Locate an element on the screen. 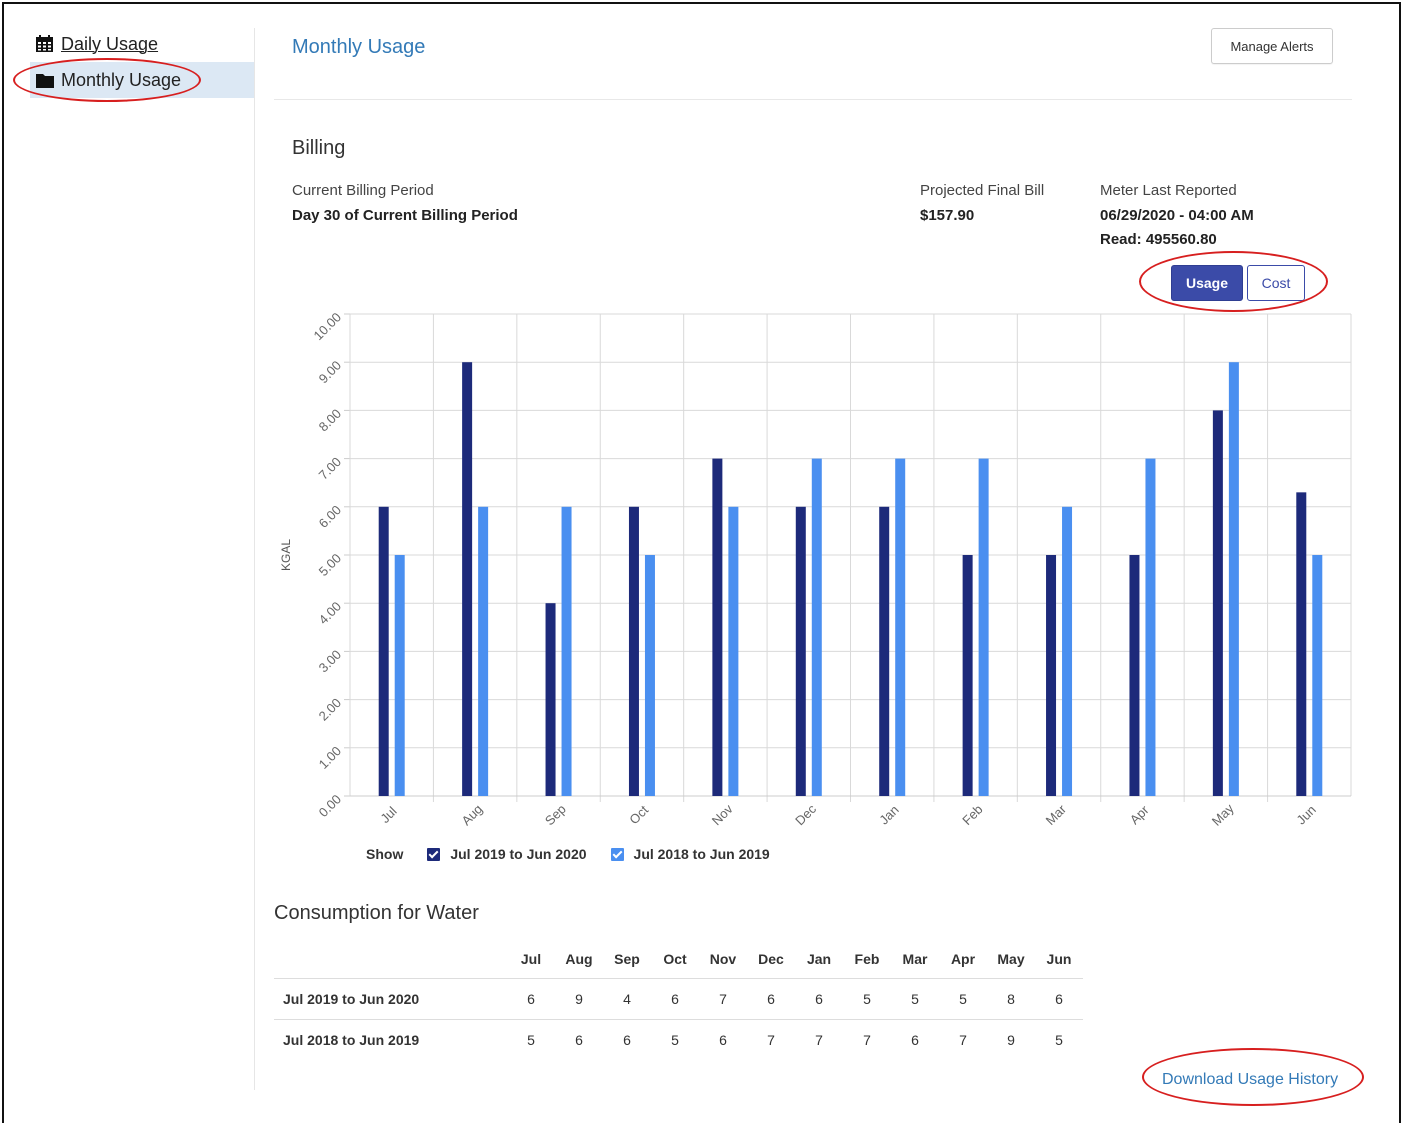  x-tick-label: Oct is located at coordinates (638, 814).